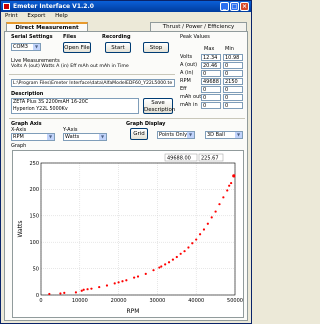 Image resolution: width=320 pixels, height=324 pixels. What do you see at coordinates (191, 97) in the screenshot?
I see `peak-label: mAh out` at bounding box center [191, 97].